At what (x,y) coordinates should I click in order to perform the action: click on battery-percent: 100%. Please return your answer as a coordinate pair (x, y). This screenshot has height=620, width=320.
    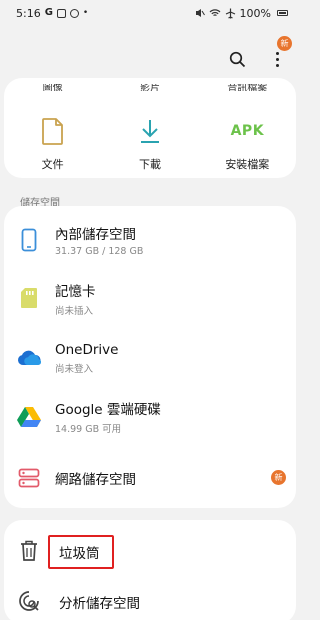
    Looking at the image, I should click on (255, 13).